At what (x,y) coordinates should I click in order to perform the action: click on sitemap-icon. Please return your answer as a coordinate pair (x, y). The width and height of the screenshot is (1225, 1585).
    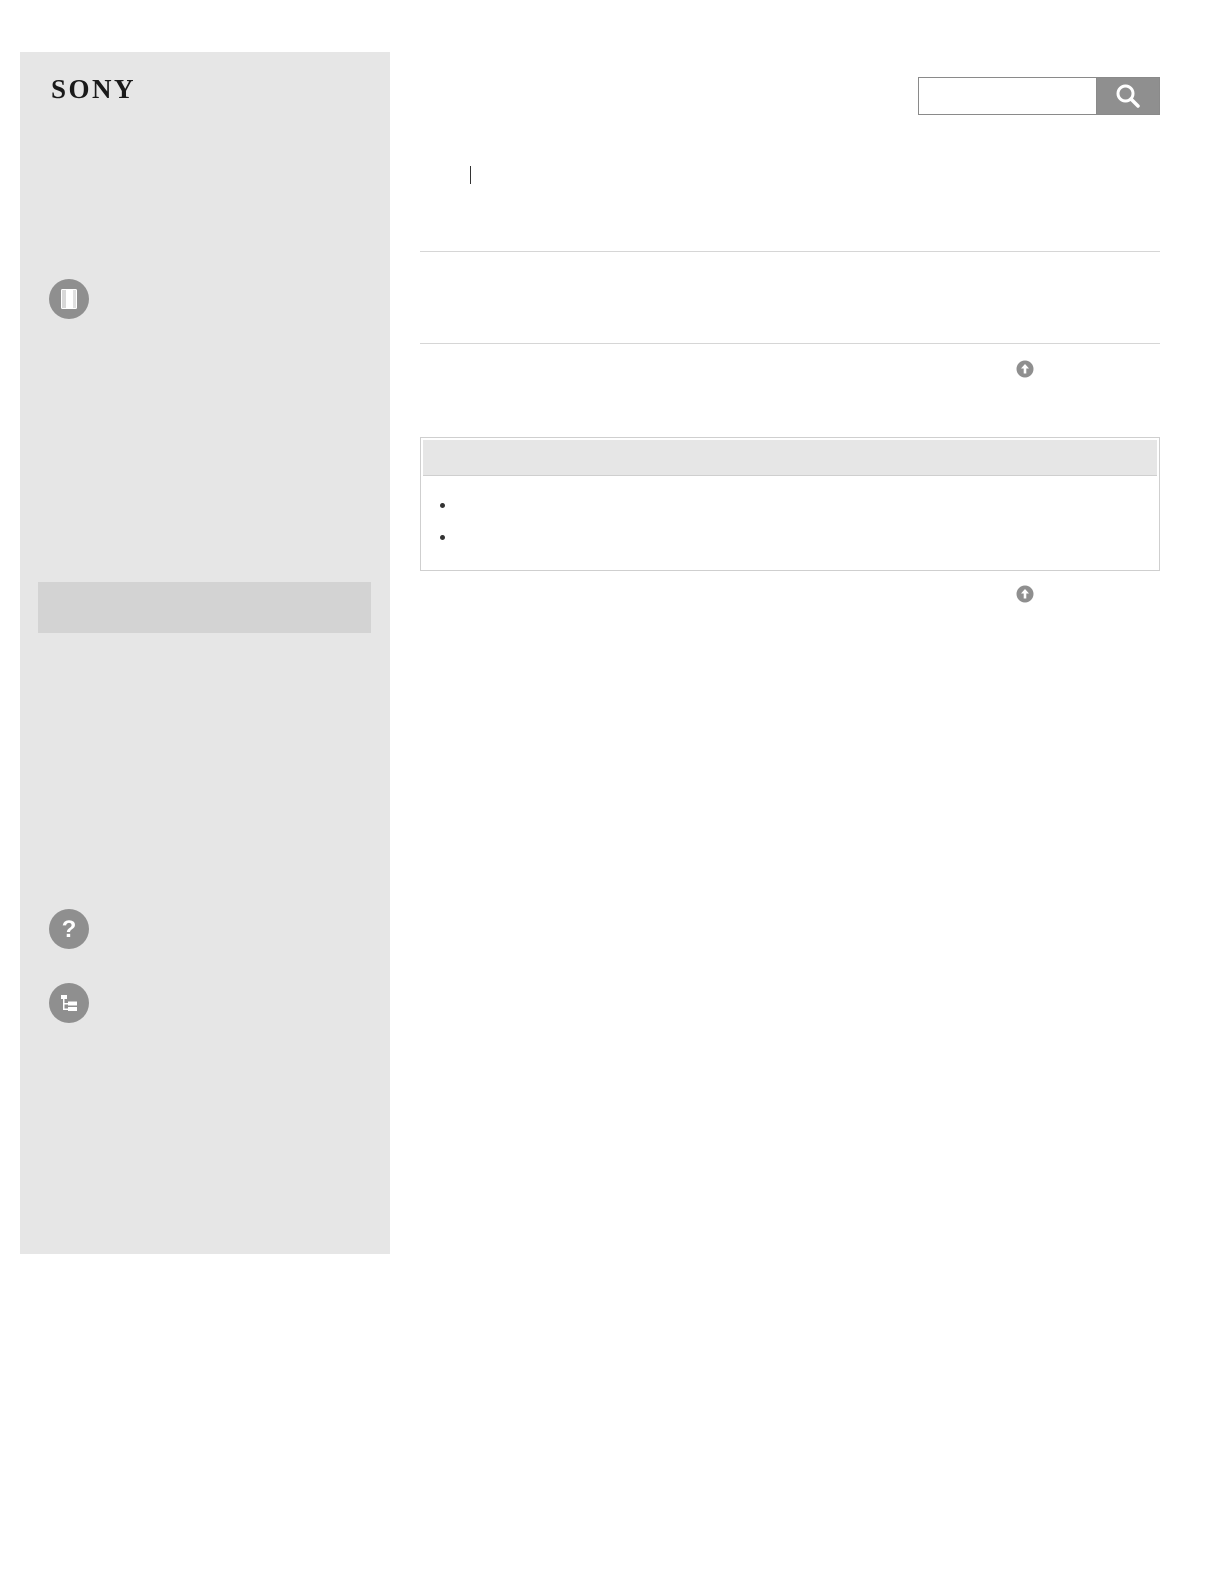
    Looking at the image, I should click on (69, 1003).